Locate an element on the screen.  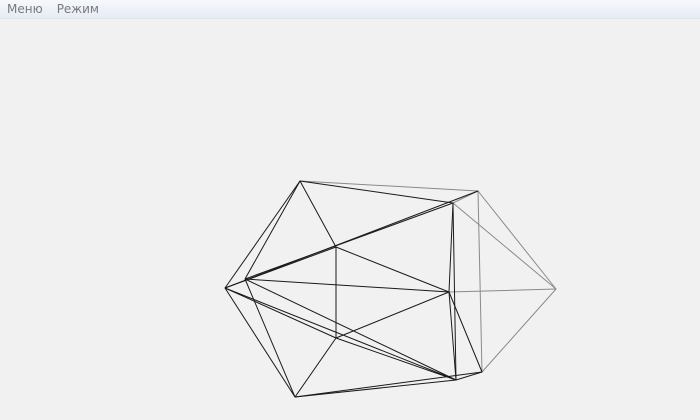
menu-bar: Меню Режим is located at coordinates (350, 9).